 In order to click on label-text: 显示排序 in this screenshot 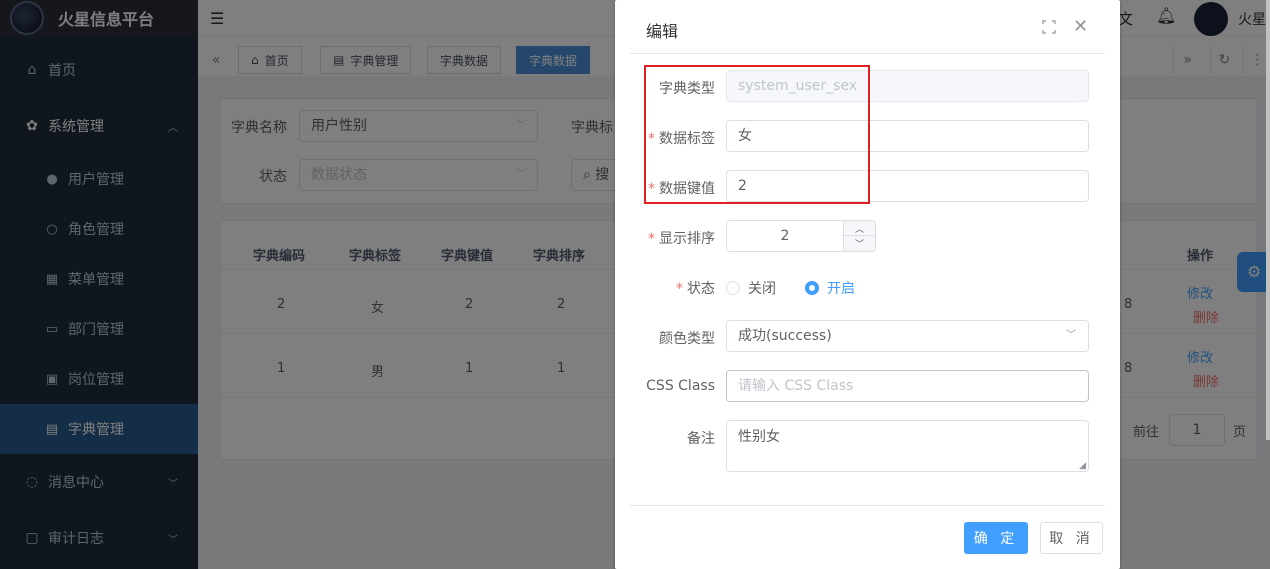, I will do `click(687, 239)`.